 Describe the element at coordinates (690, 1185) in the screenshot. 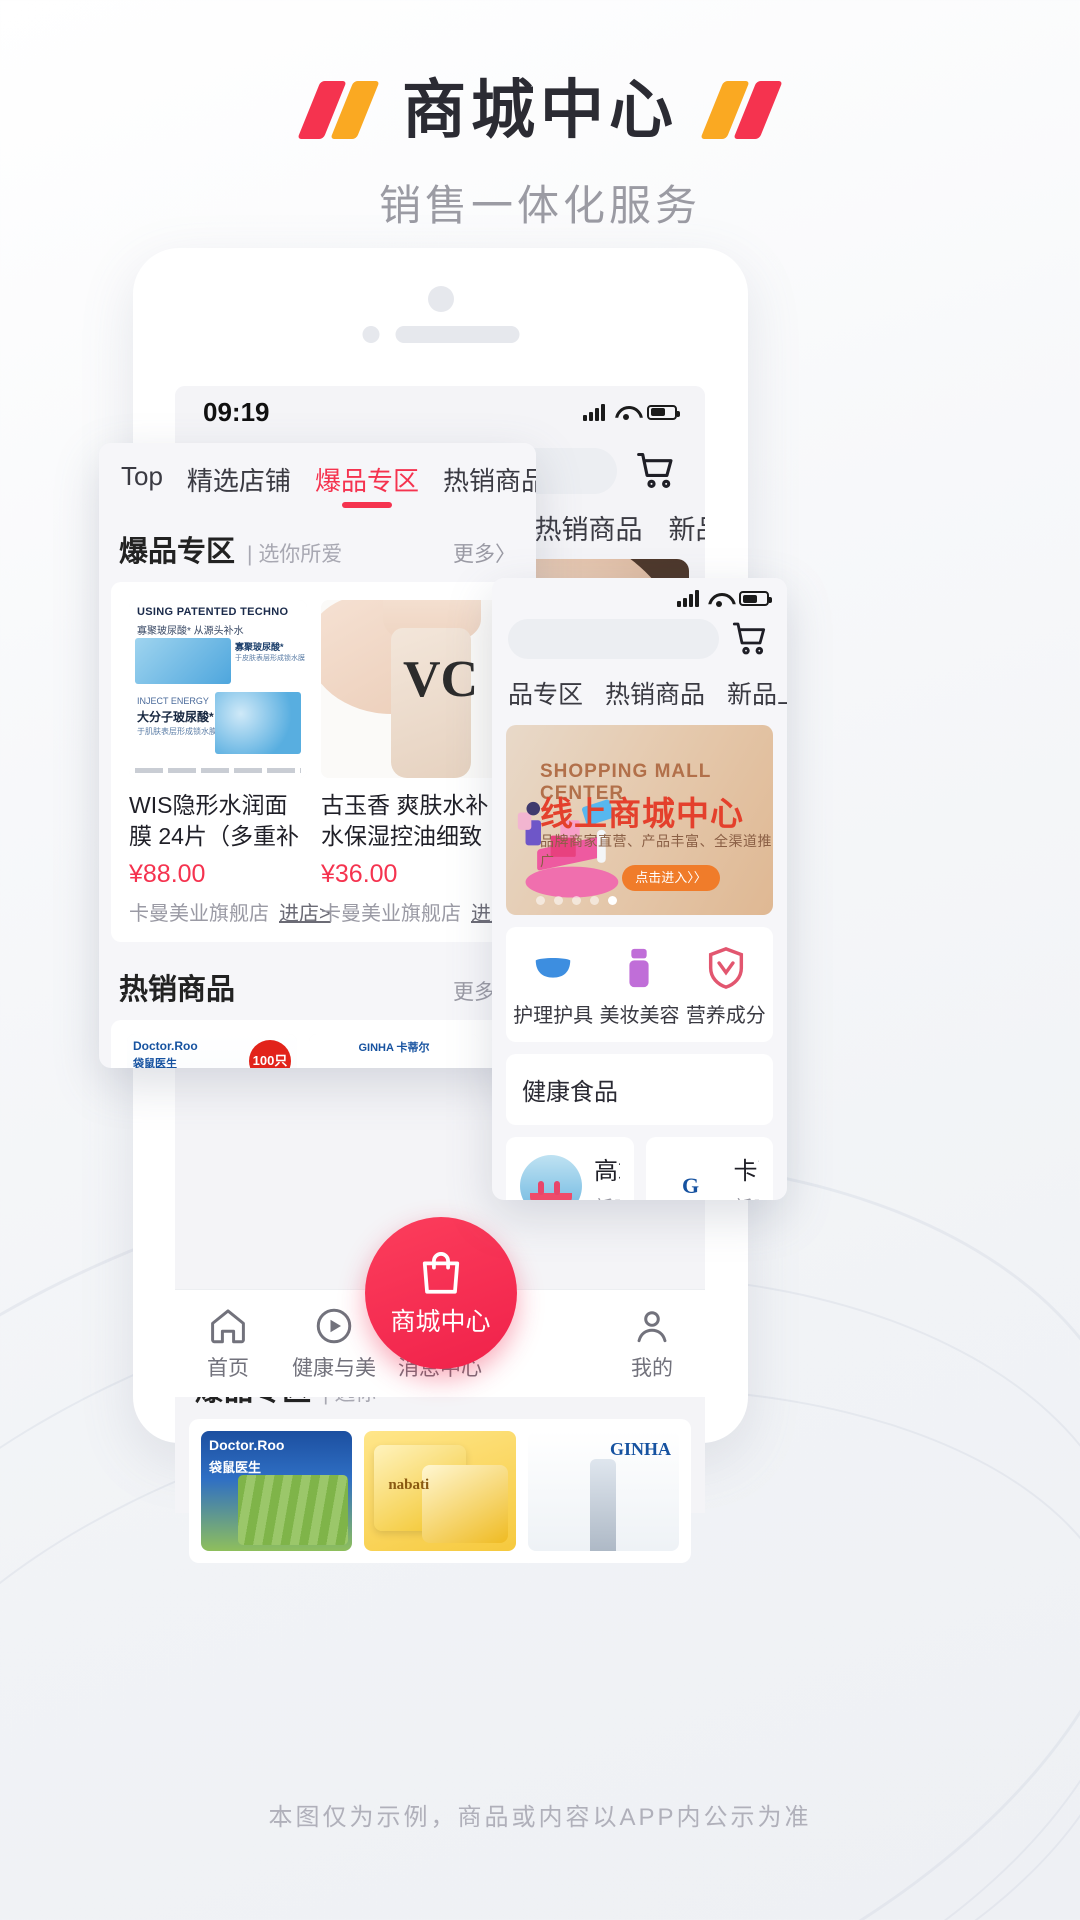

I see `shop-logo-text: G` at that location.